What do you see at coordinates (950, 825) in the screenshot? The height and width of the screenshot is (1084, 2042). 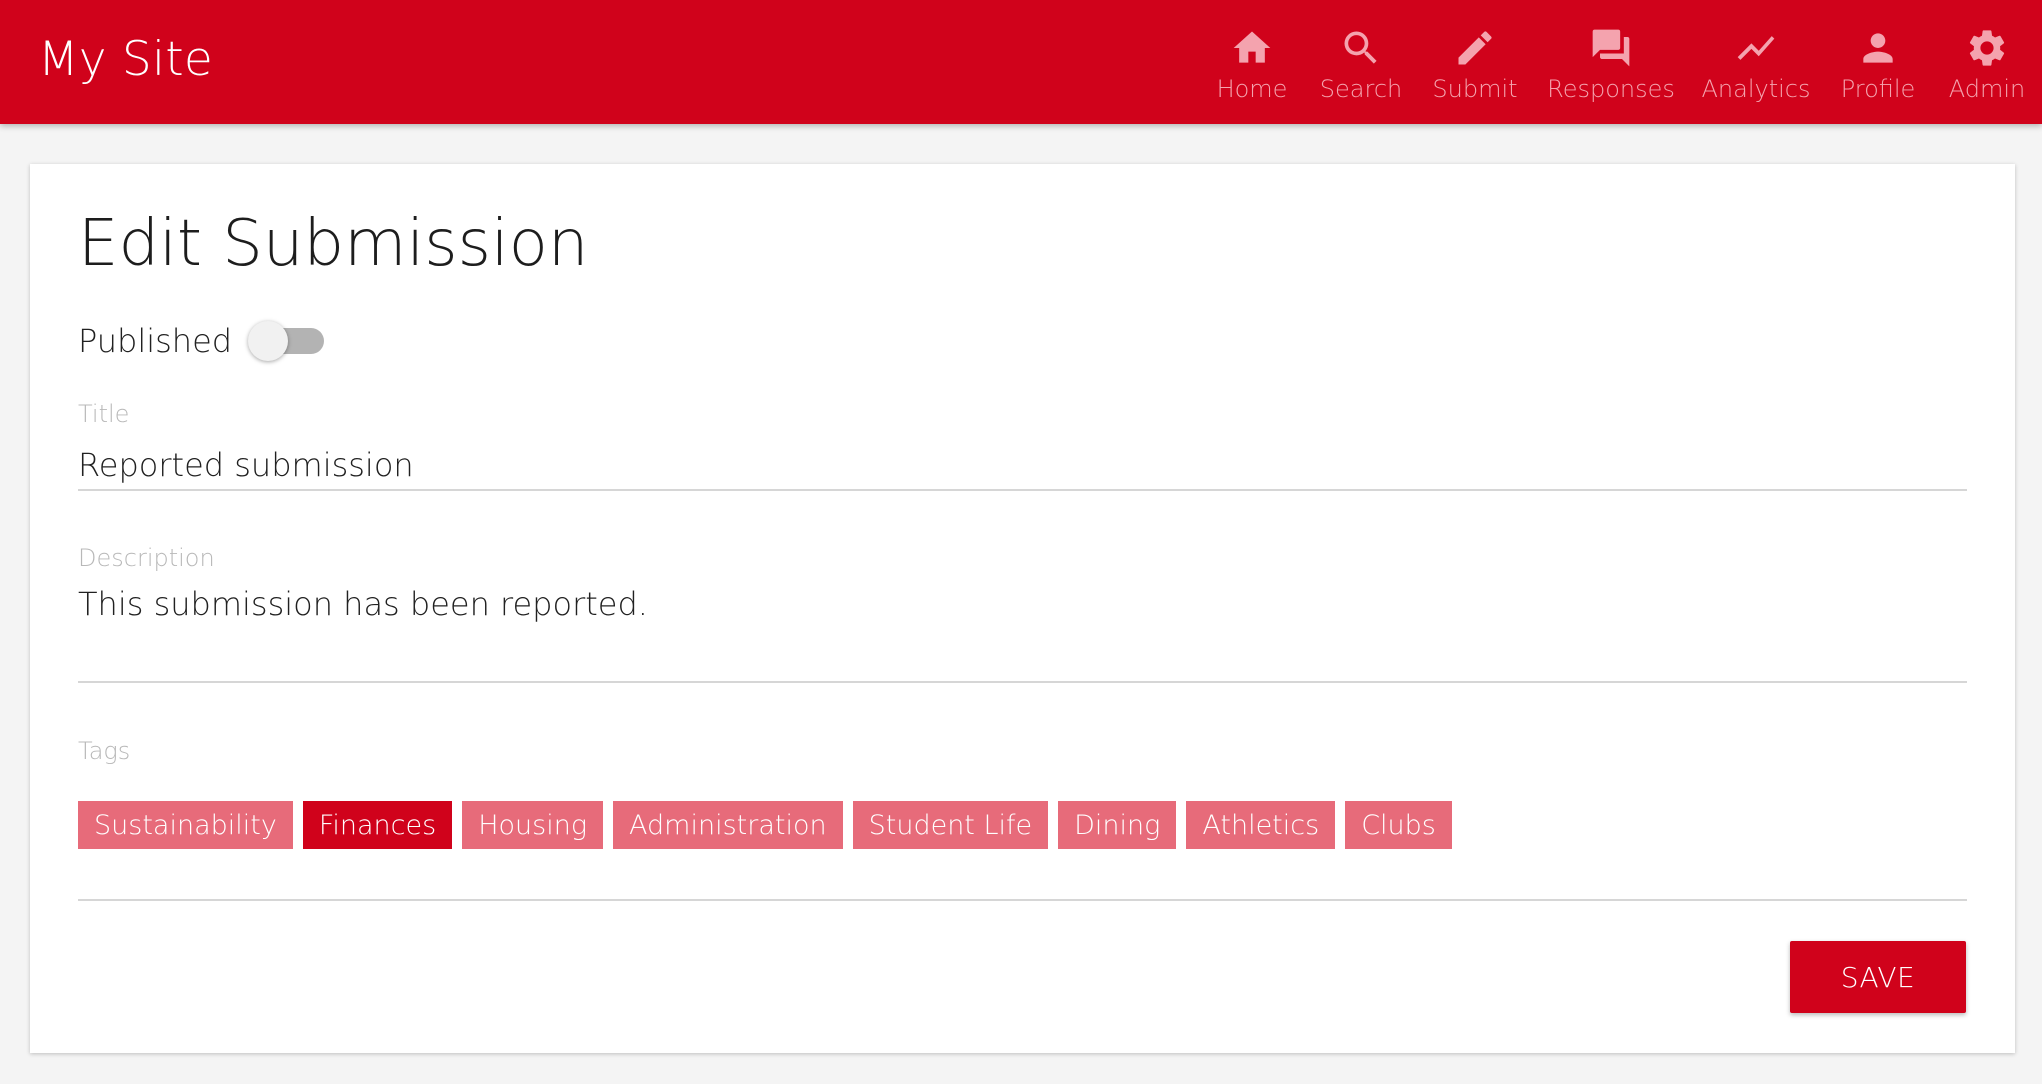 I see `tag-chip: Student Life` at bounding box center [950, 825].